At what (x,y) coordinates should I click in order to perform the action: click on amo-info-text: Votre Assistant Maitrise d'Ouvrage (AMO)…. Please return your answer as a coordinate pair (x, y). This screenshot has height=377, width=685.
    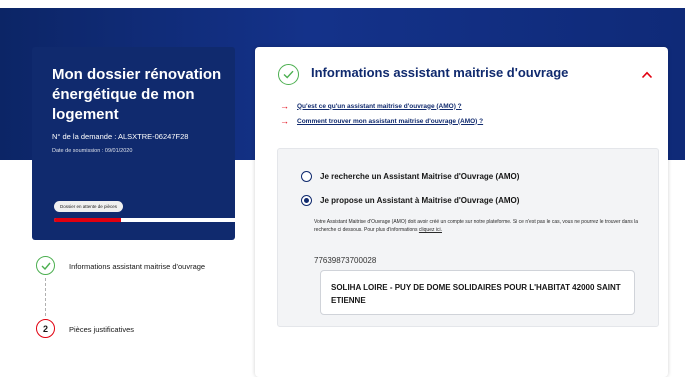
    Looking at the image, I should click on (479, 226).